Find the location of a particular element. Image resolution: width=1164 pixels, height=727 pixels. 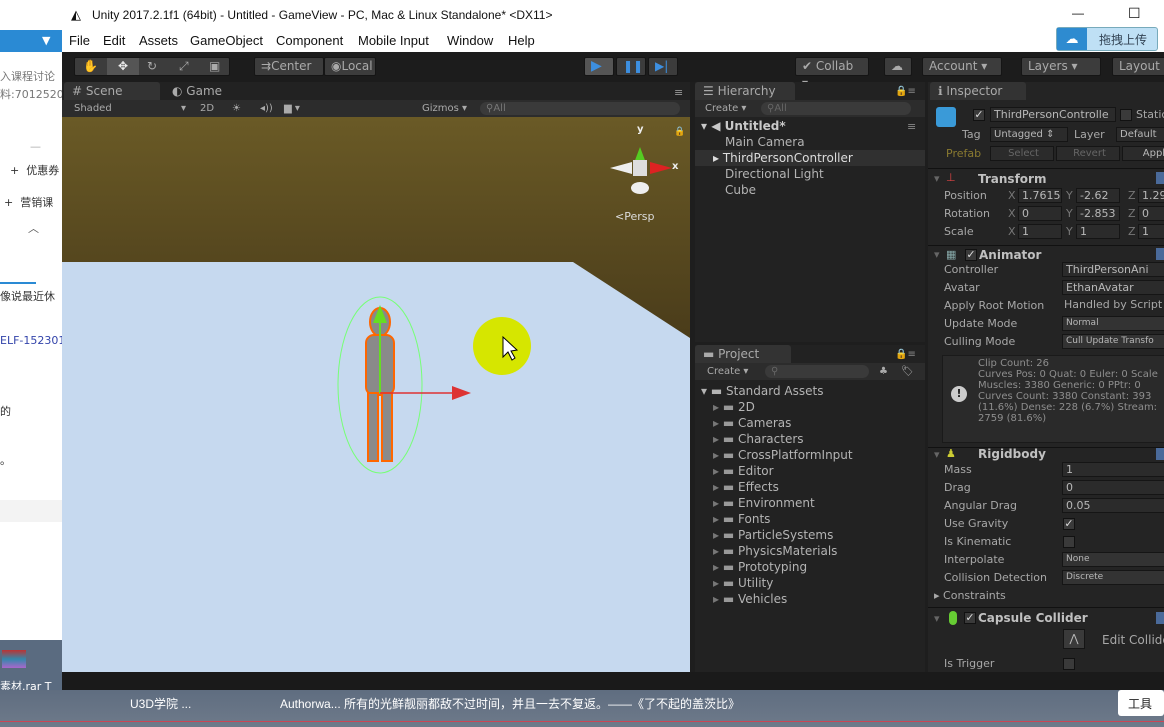

prefab-revert-button: Revert is located at coordinates (1088, 153).